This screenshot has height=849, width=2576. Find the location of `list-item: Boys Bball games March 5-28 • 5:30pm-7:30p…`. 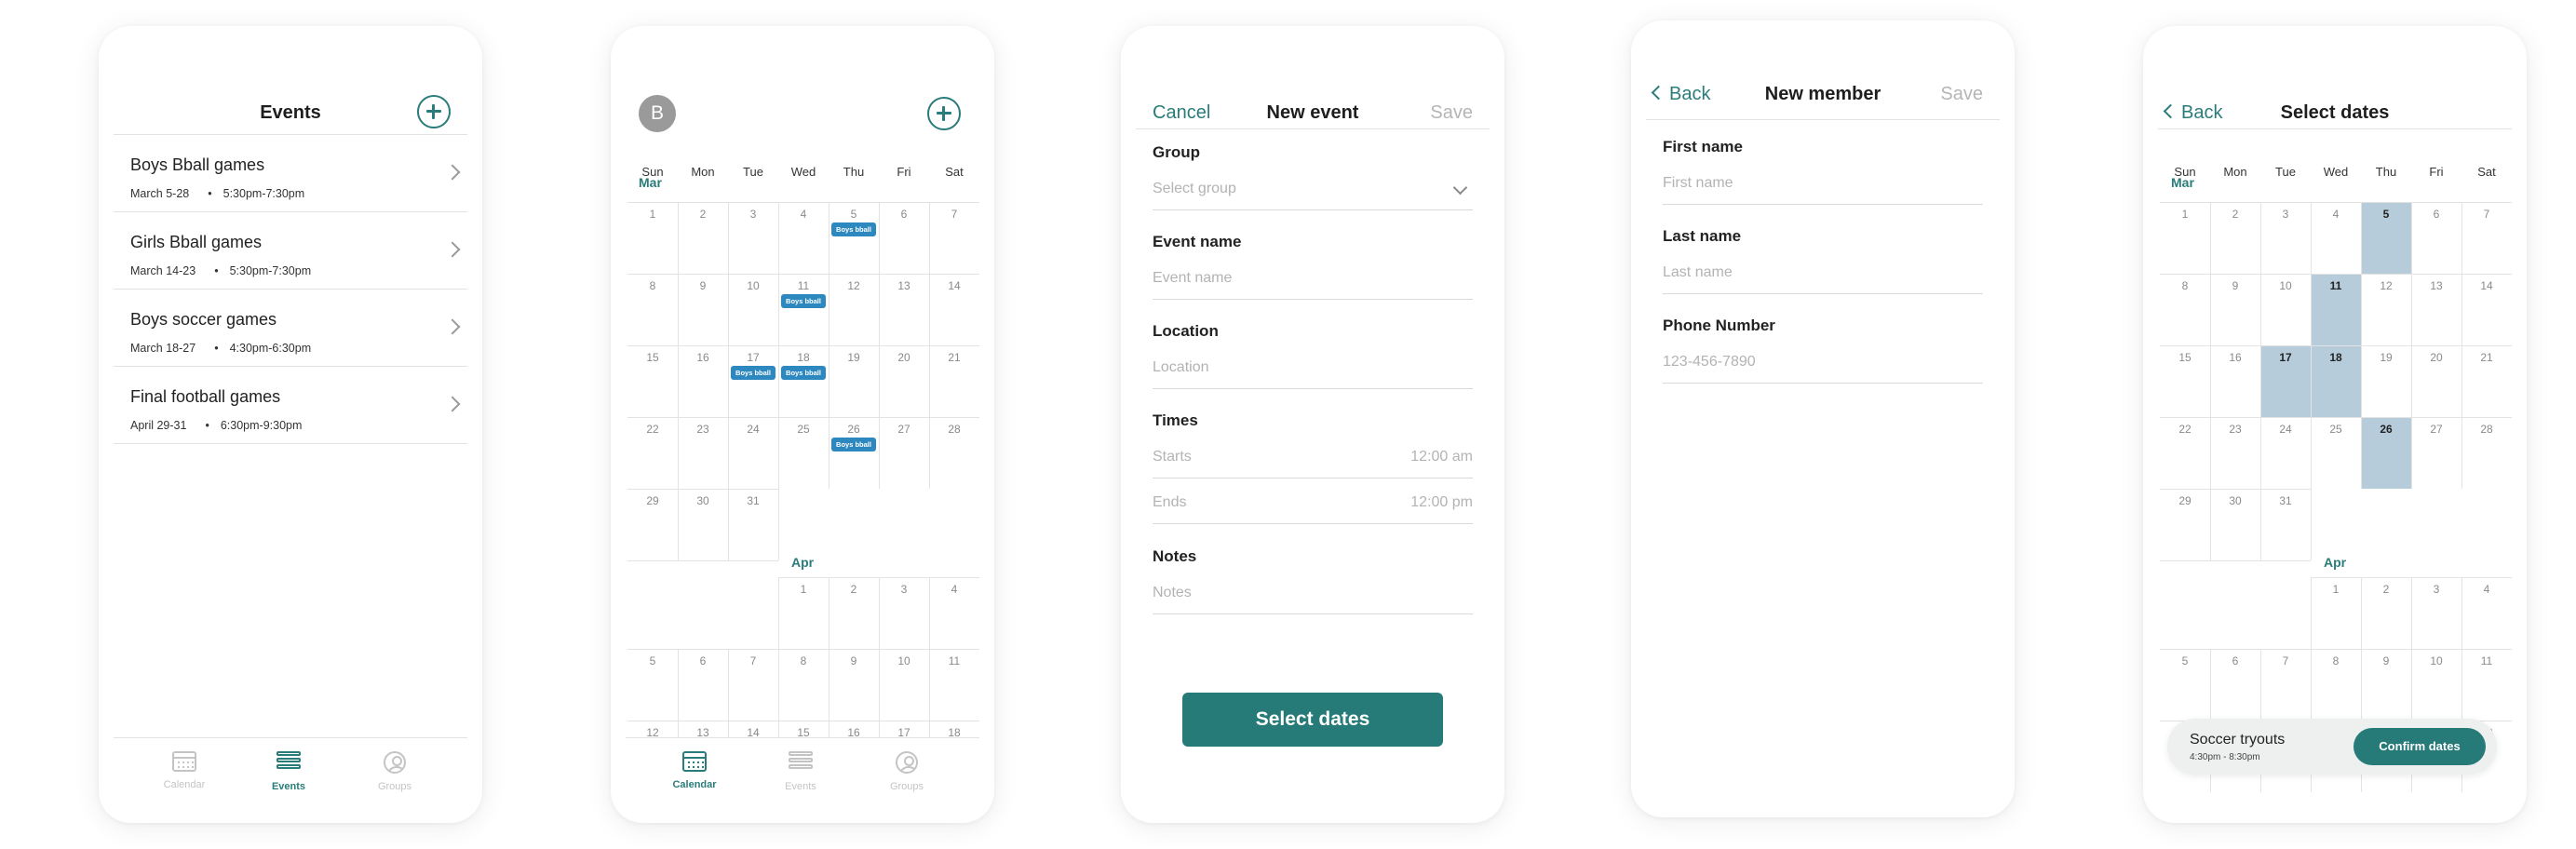

list-item: Boys Bball games March 5-28 • 5:30pm-7:30p… is located at coordinates (290, 174).